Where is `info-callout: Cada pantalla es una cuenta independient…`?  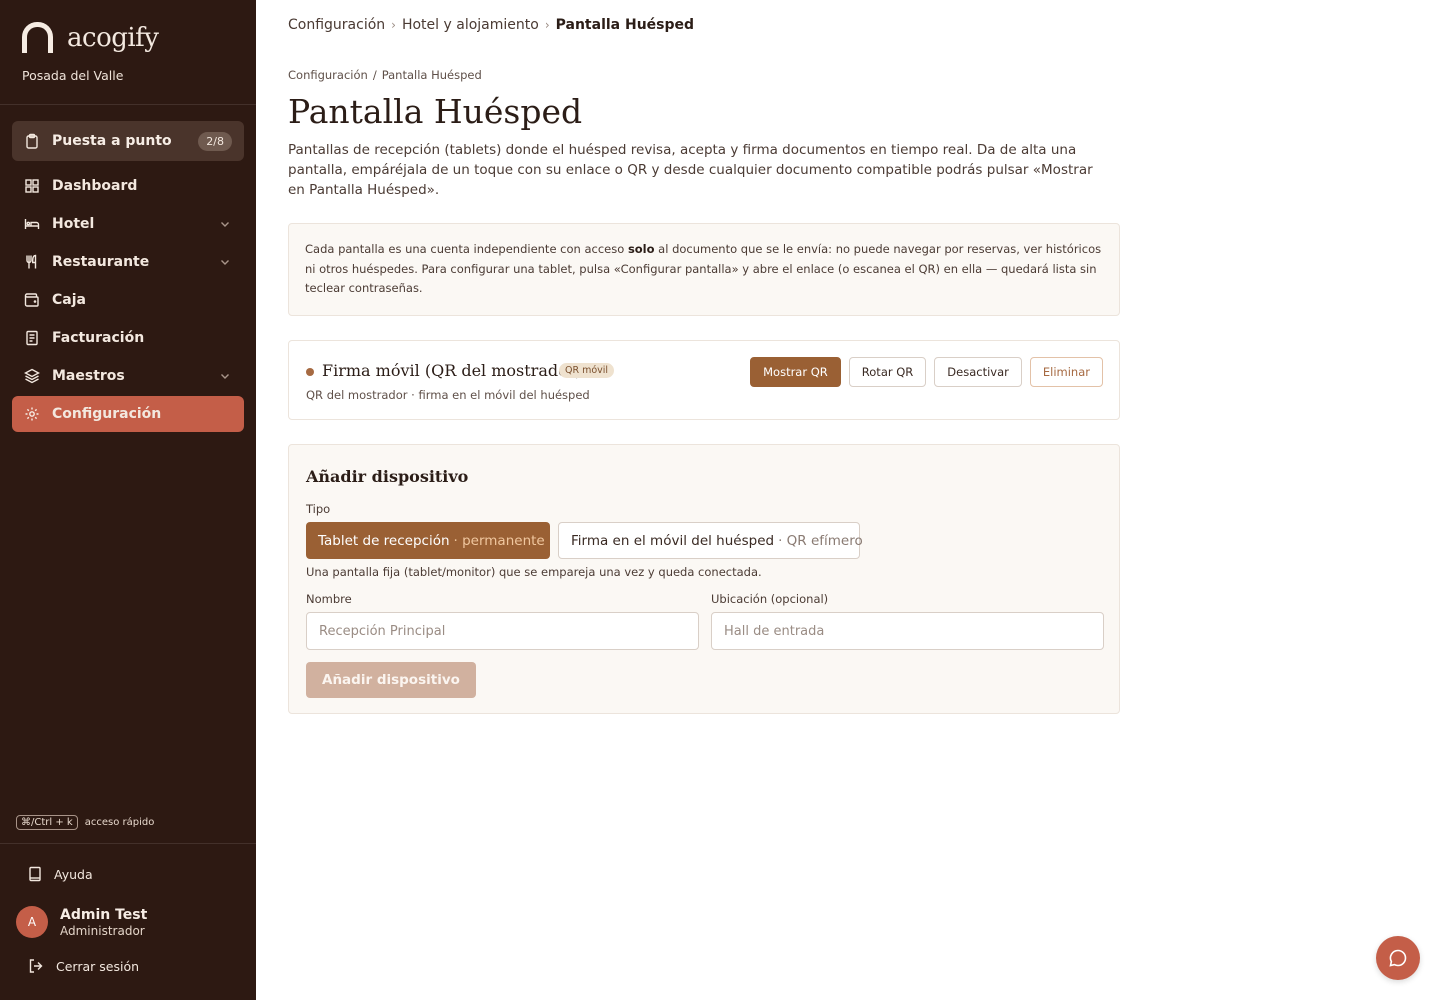
info-callout: Cada pantalla es una cuenta independient… is located at coordinates (704, 269).